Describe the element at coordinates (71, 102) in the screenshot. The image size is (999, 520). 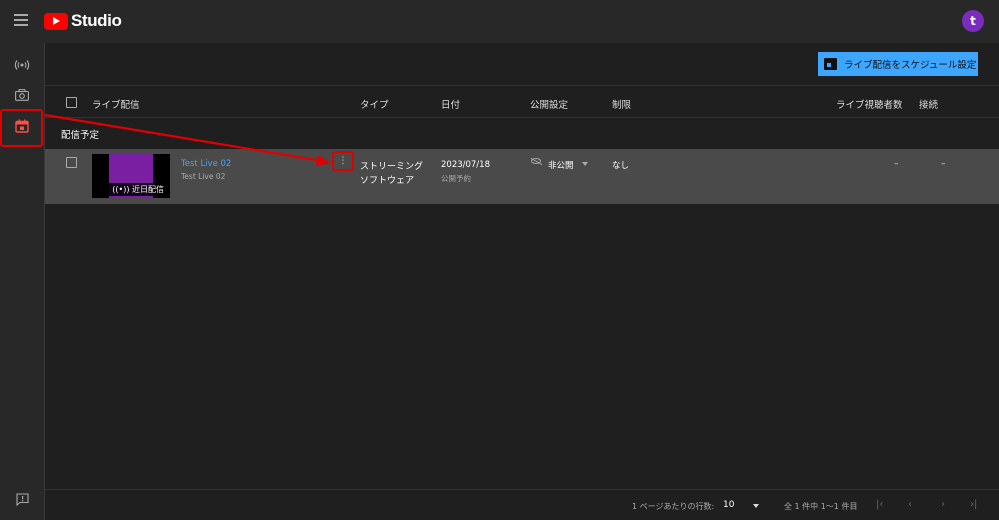
I see `select-all-checkbox` at that location.